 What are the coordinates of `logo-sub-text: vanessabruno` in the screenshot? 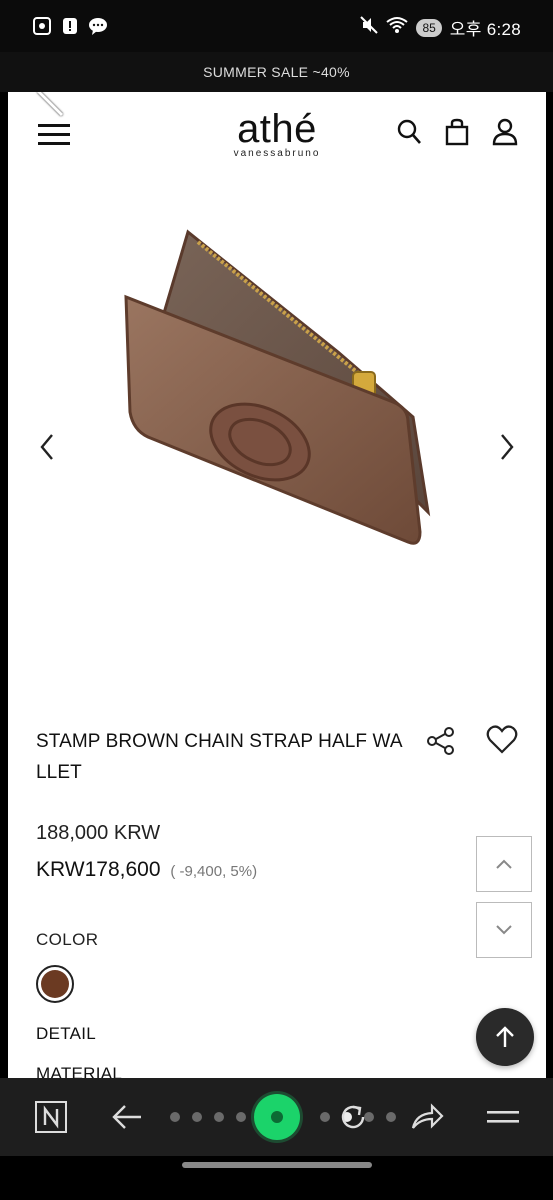 It's located at (277, 153).